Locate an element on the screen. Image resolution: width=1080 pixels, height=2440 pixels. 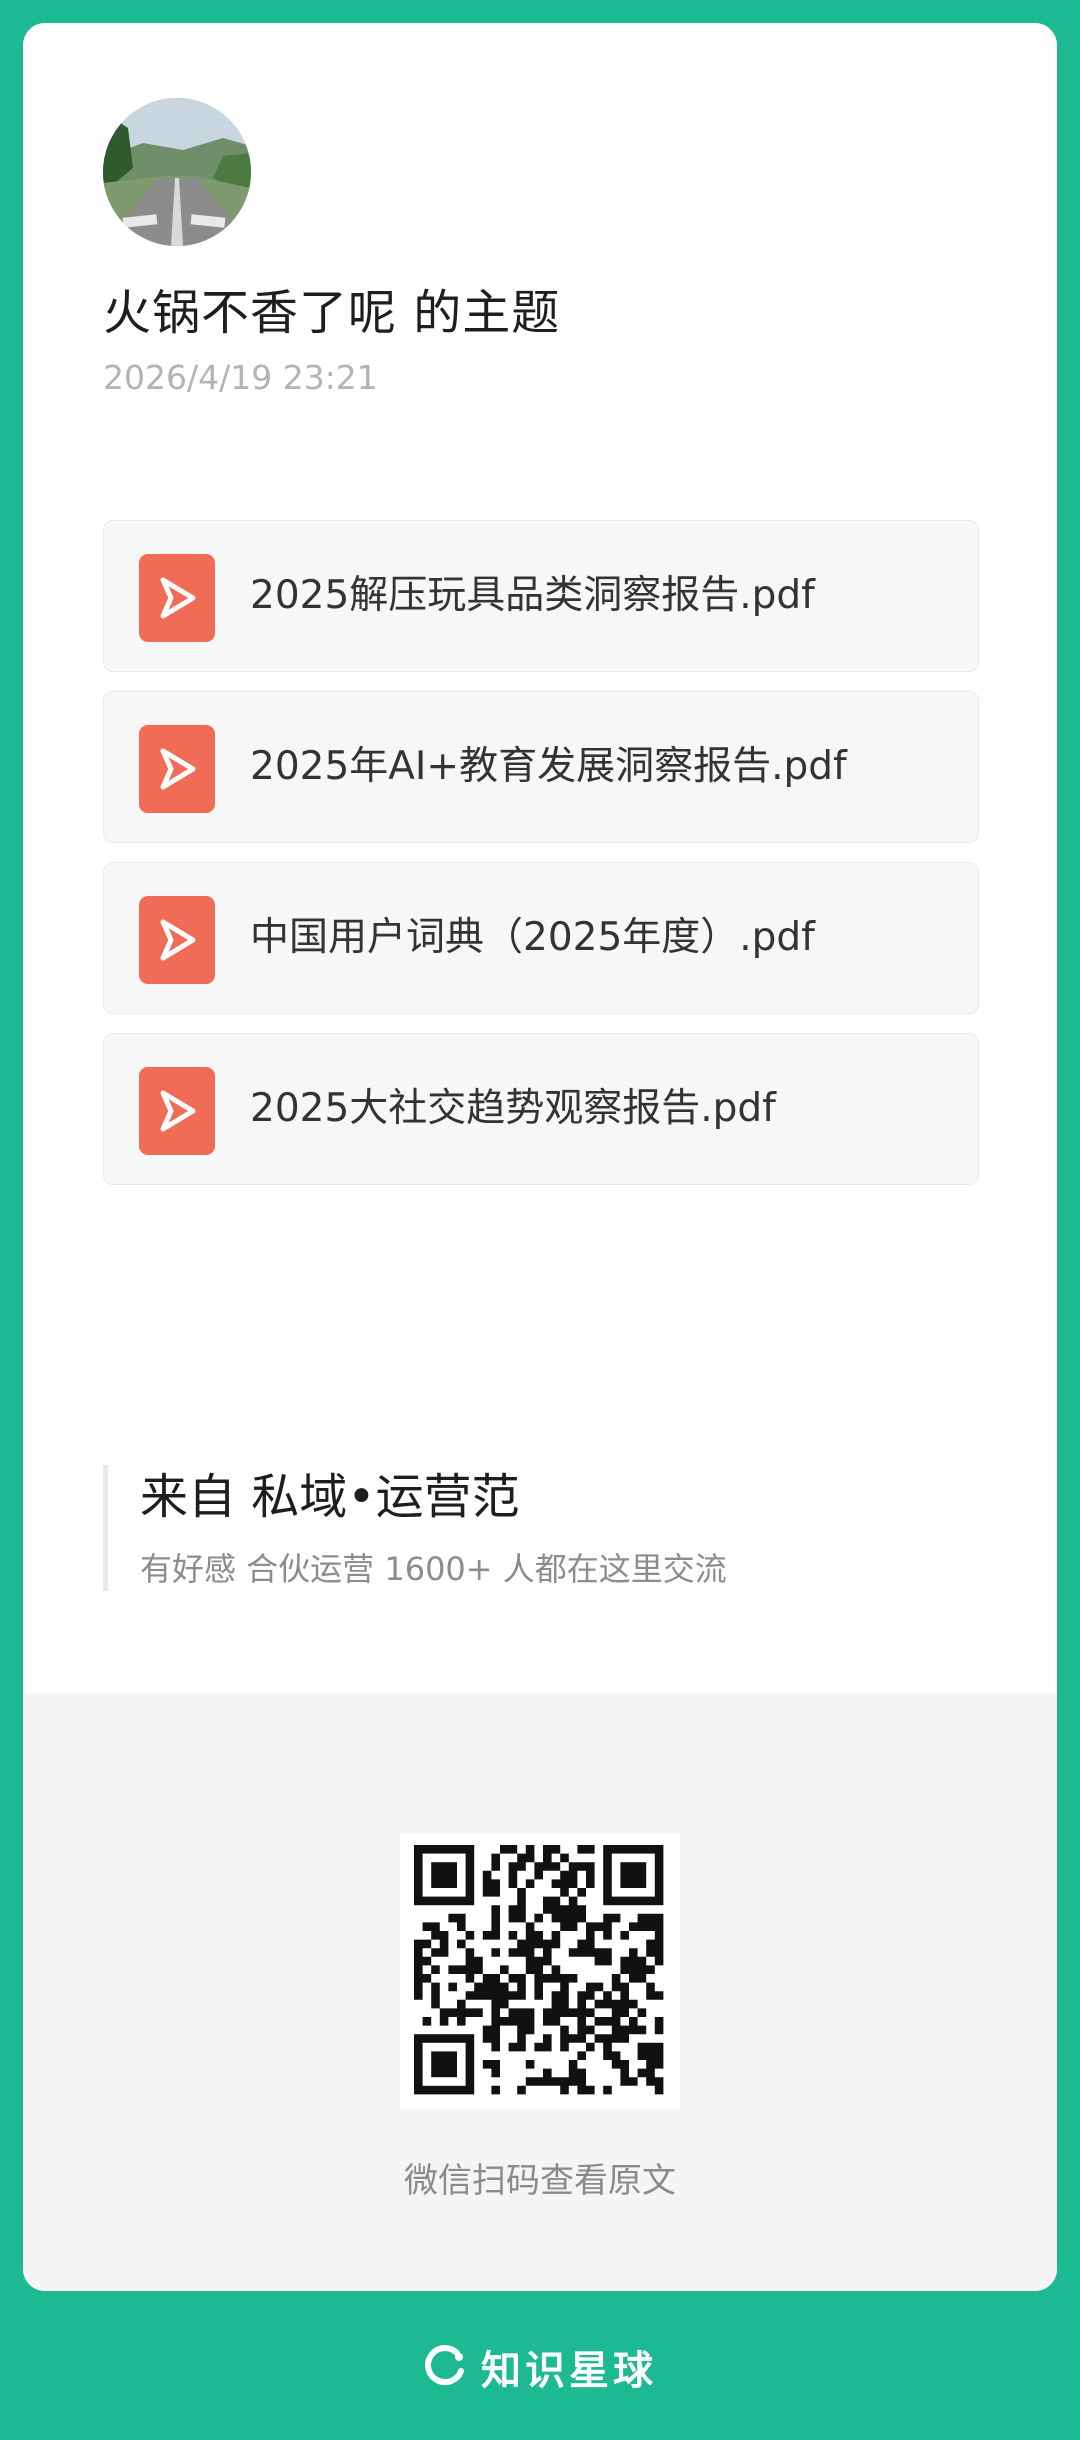
attachment-name: 2025解压玩具品类洞察报告.pdf is located at coordinates (532, 595).